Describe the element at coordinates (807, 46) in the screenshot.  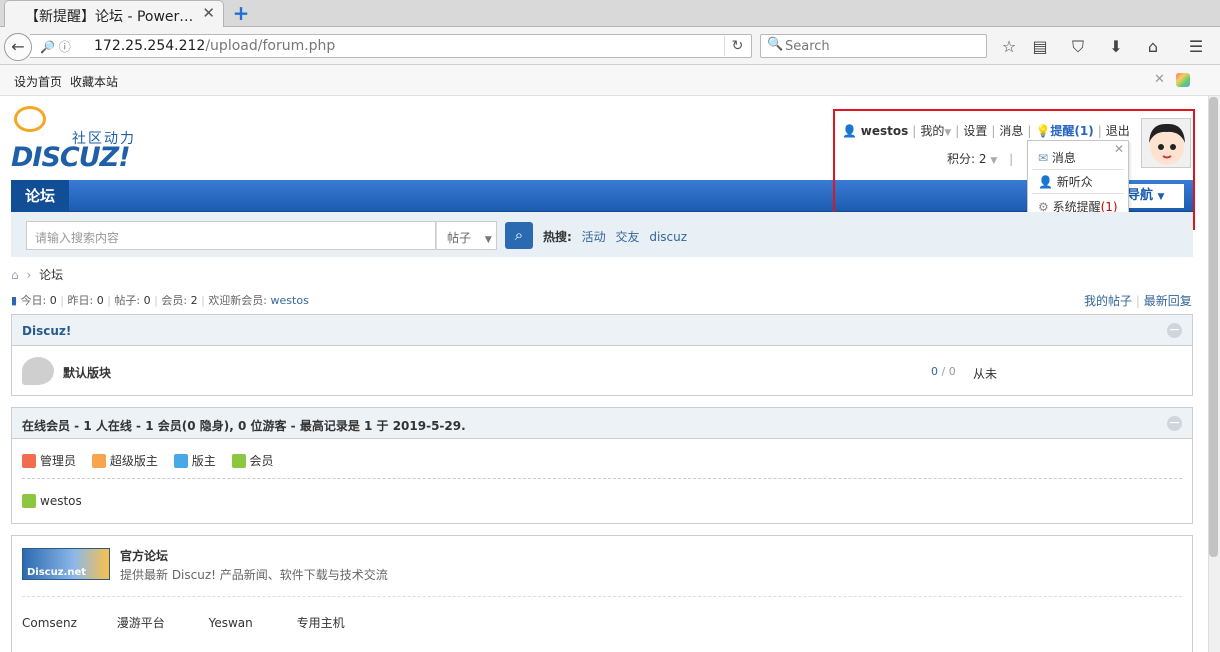
I see `search-placeholder: Search` at that location.